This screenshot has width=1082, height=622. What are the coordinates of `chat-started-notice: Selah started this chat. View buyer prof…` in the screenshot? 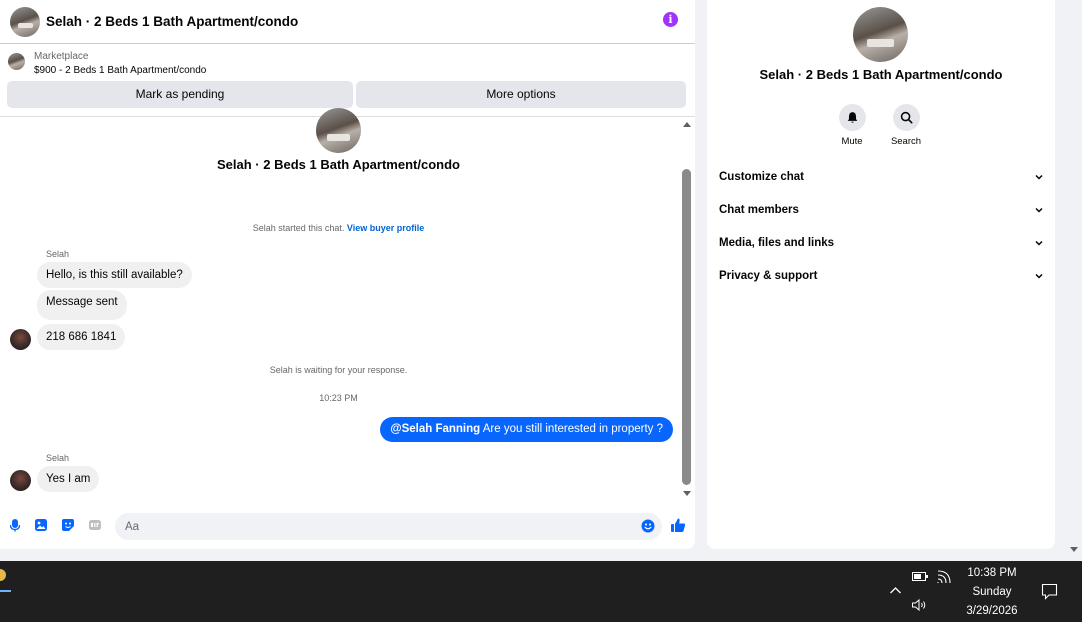 It's located at (338, 228).